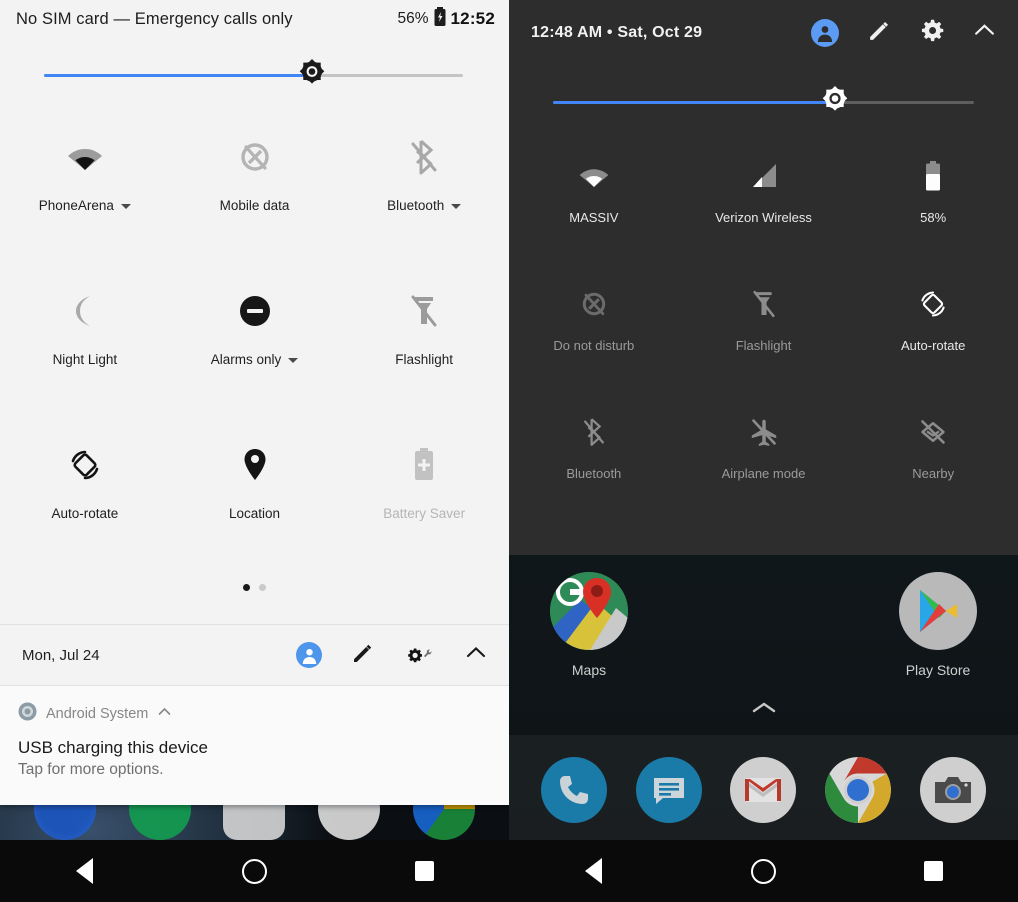 This screenshot has width=1018, height=902. Describe the element at coordinates (85, 193) in the screenshot. I see `qs-tile-wifi: PhoneArena` at that location.